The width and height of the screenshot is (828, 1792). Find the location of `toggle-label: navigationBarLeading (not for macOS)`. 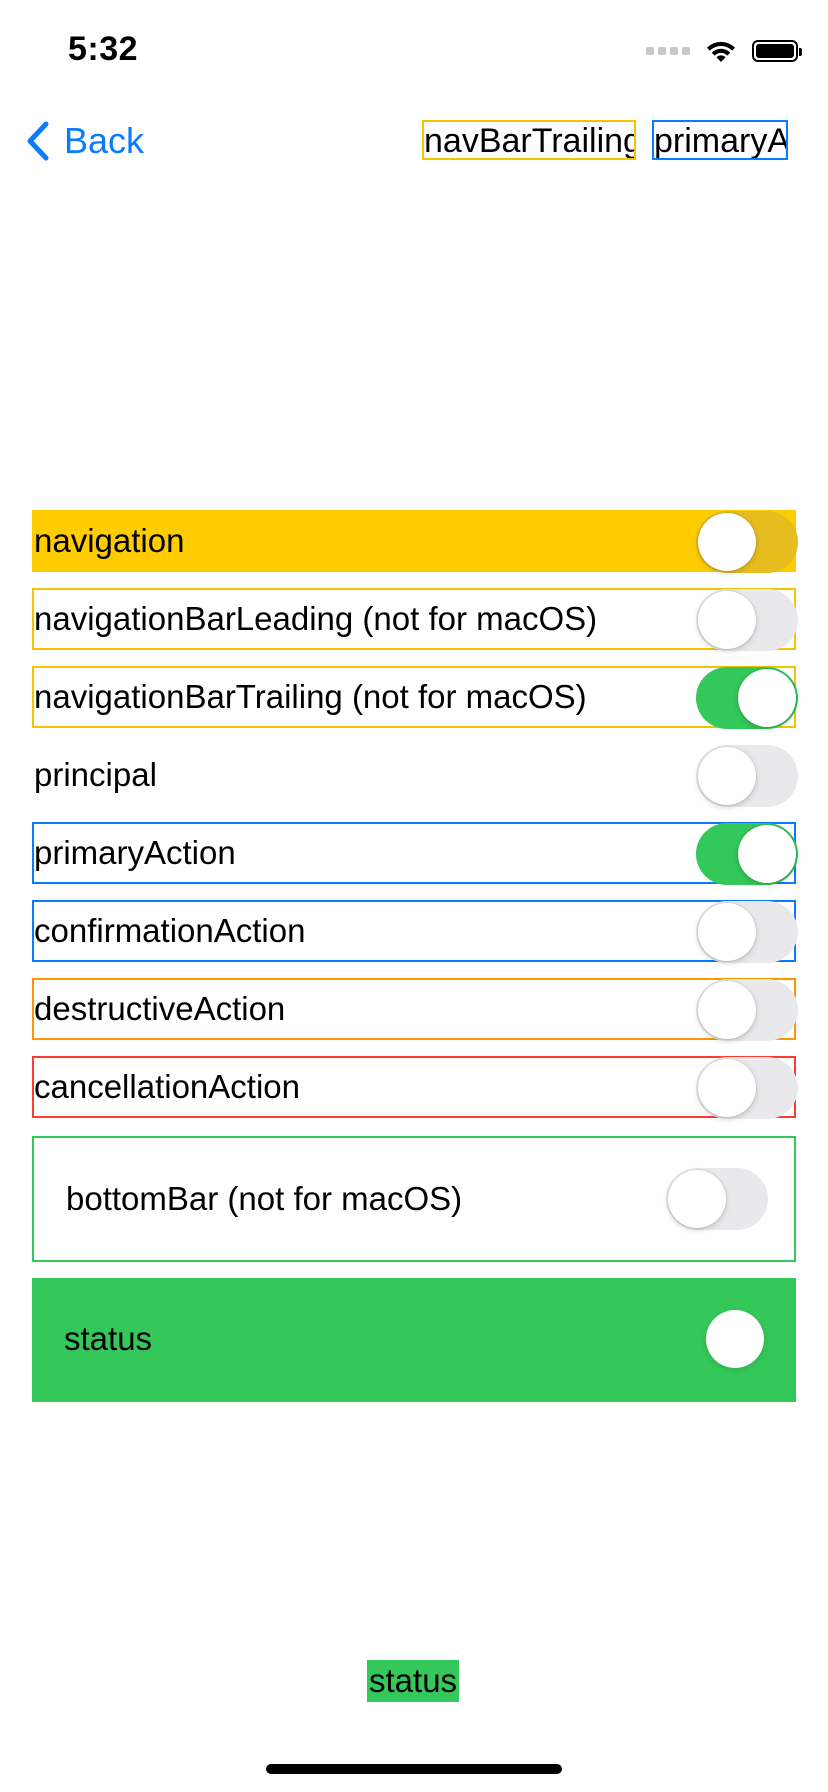

toggle-label: navigationBarLeading (not for macOS) is located at coordinates (316, 618).